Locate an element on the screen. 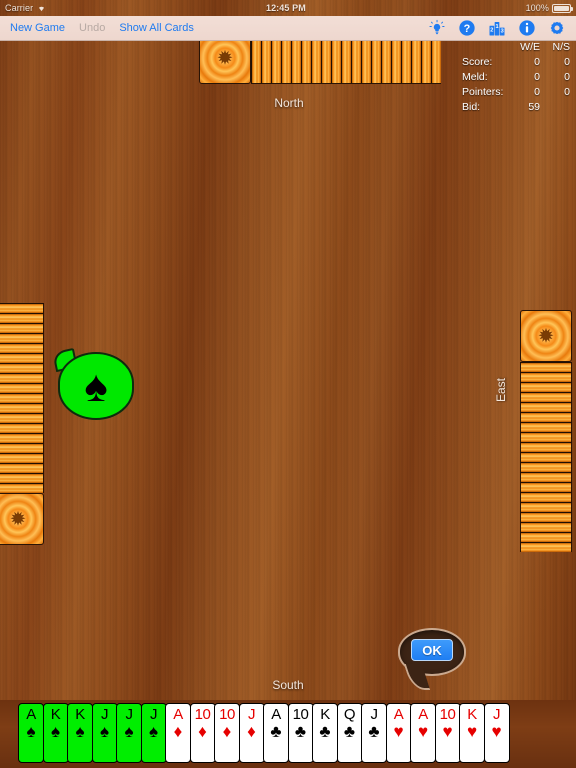 The height and width of the screenshot is (768, 576). meld-ns-value: 0 is located at coordinates (567, 77).